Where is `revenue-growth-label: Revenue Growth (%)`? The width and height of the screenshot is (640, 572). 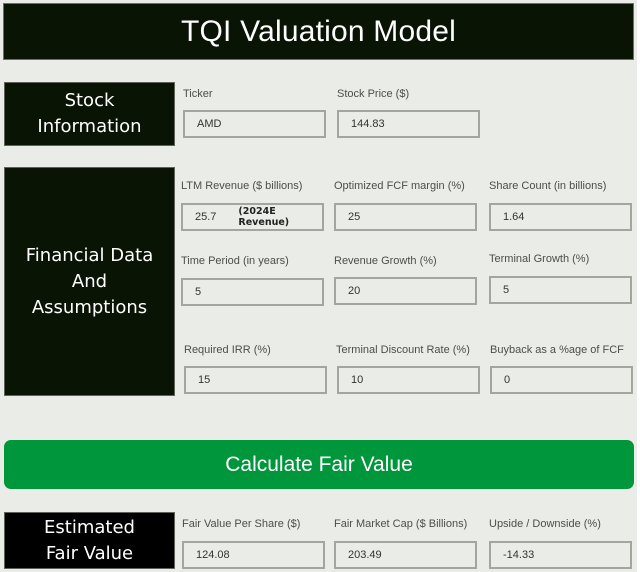
revenue-growth-label: Revenue Growth (%) is located at coordinates (385, 261).